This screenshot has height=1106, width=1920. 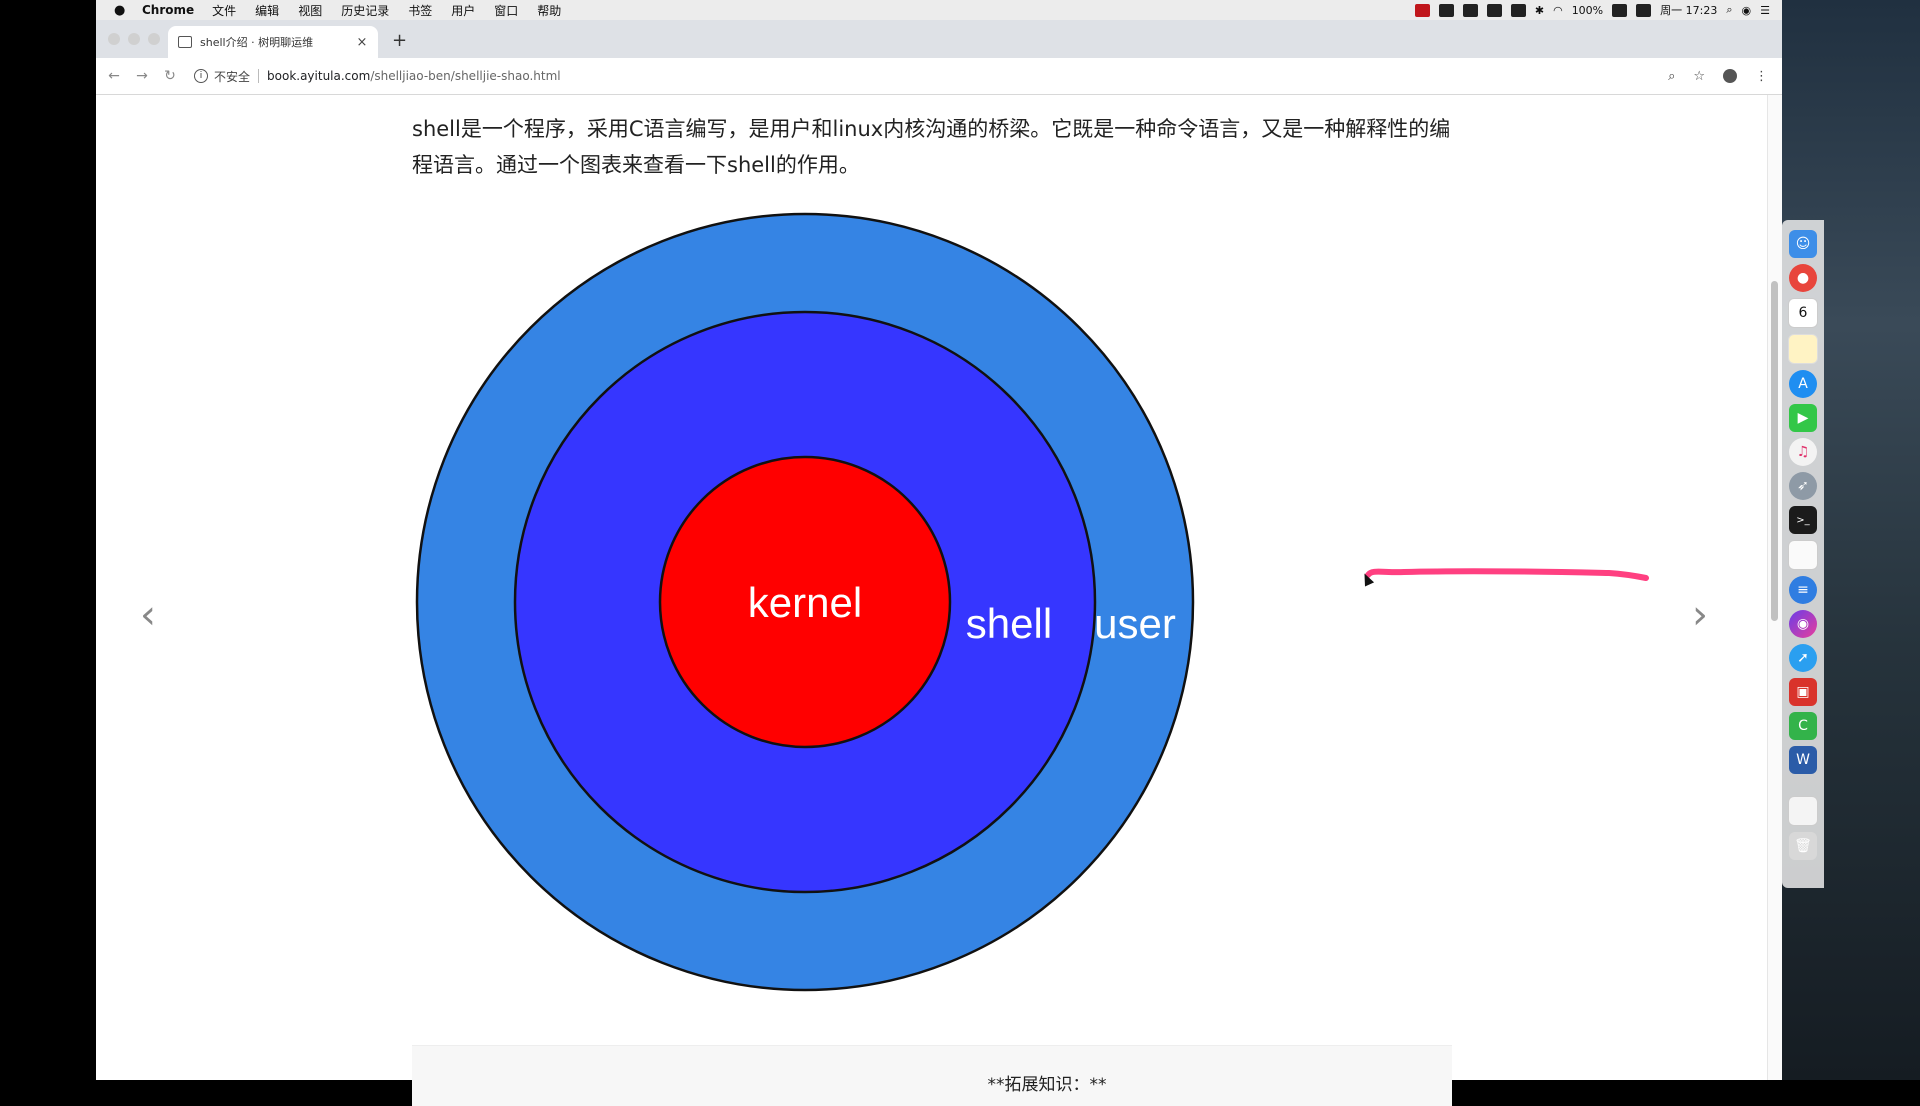 What do you see at coordinates (1620, 10) in the screenshot?
I see `battery-icon` at bounding box center [1620, 10].